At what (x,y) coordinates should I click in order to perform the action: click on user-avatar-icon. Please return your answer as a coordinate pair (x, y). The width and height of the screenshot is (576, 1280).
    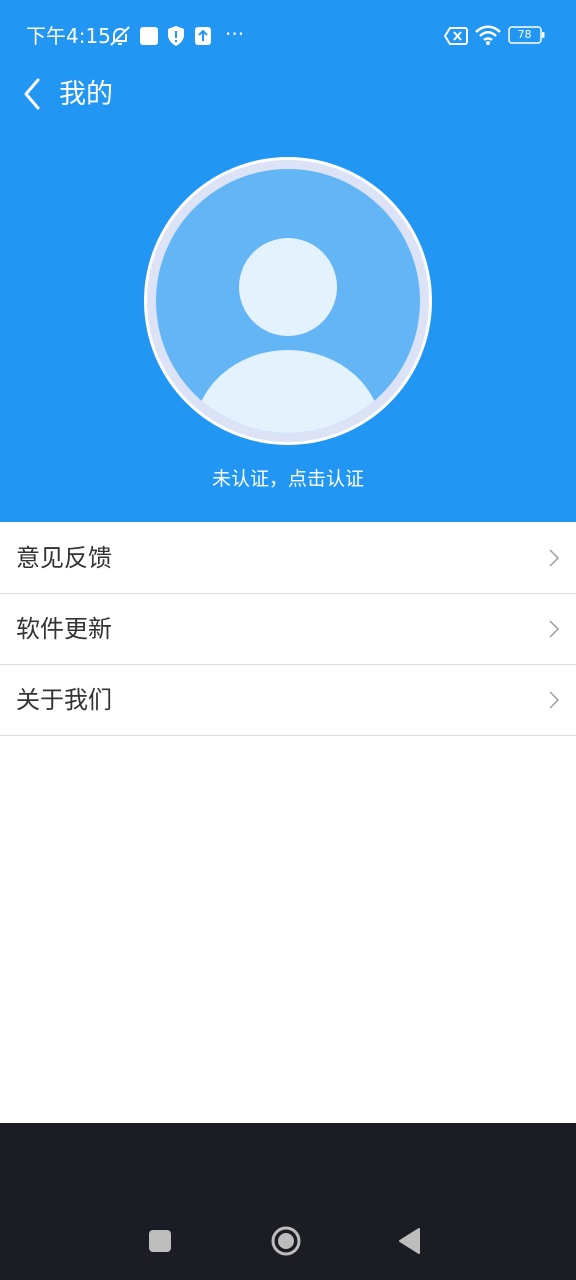
    Looking at the image, I should click on (288, 301).